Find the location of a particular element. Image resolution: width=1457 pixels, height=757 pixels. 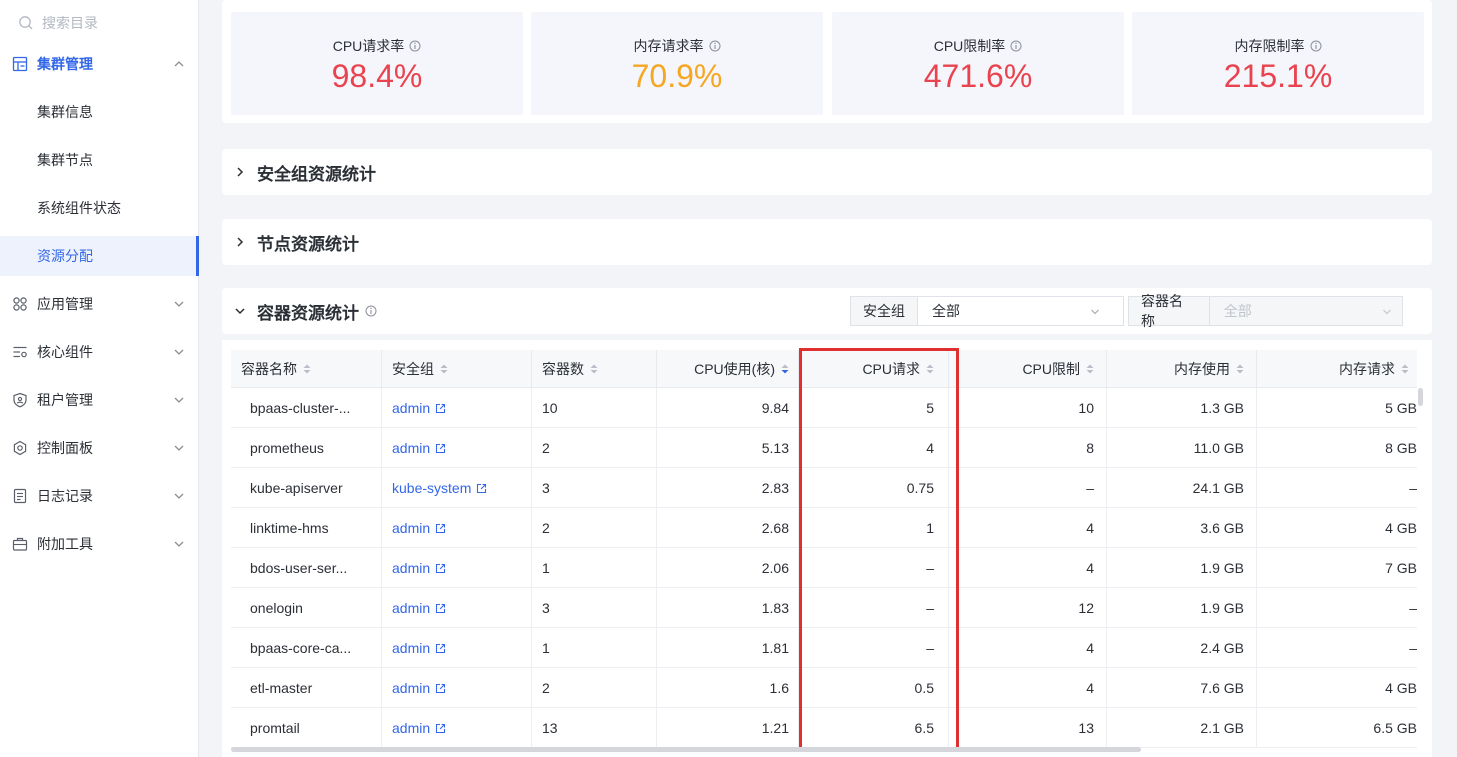

section-node-stats: 节点资源统计 is located at coordinates (827, 242).